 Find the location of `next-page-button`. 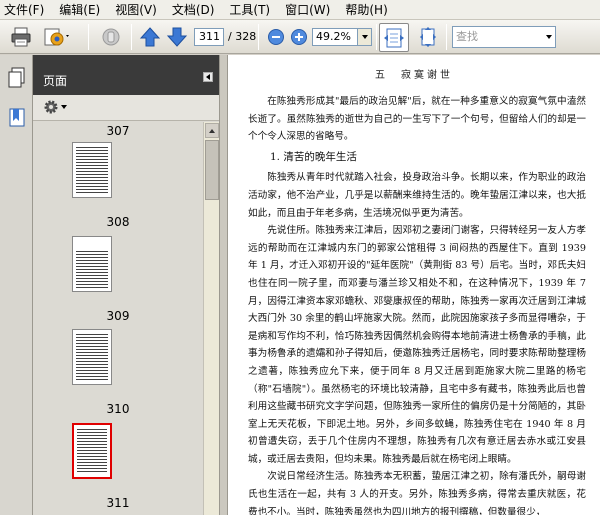

next-page-button is located at coordinates (177, 37).